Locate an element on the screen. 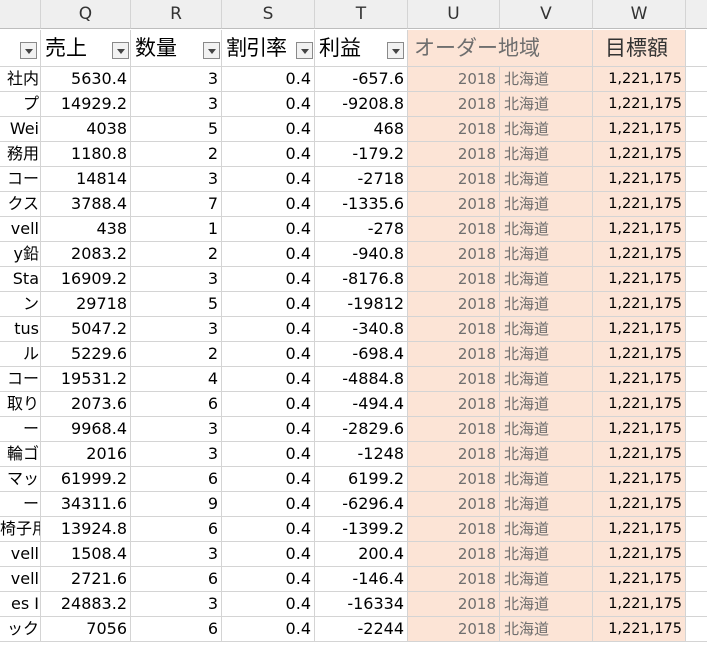  cell-sales: 9968.4 is located at coordinates (86, 429).